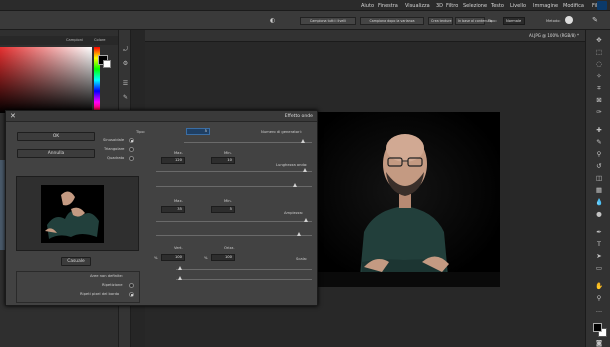 The width and height of the screenshot is (610, 347). I want to click on document-tab: AI.JPG @ 100% (RGB/8) *, so click(365, 36).